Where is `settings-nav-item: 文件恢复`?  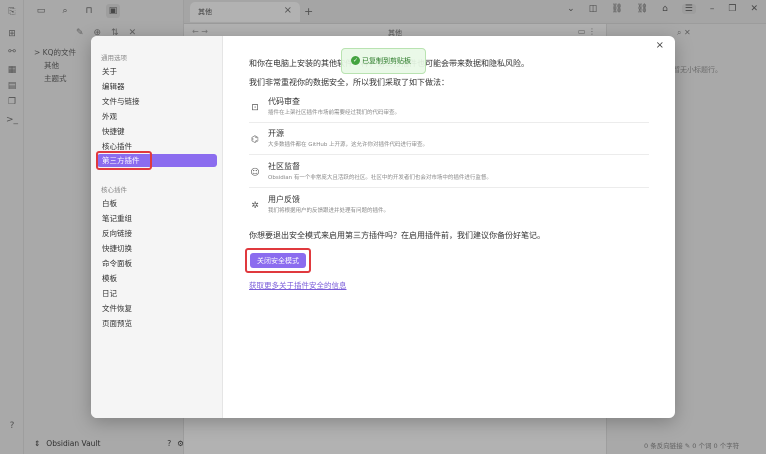
settings-nav-item: 文件恢复 is located at coordinates (157, 308).